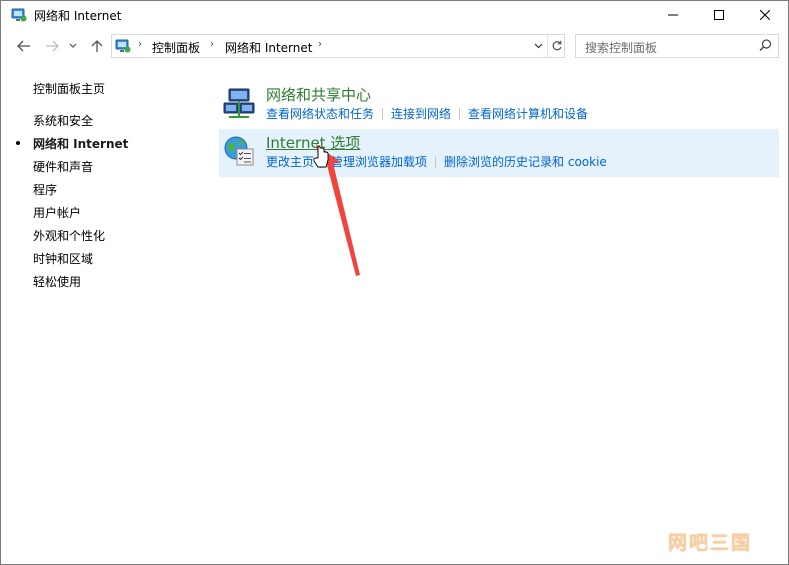  I want to click on forward-button, so click(52, 46).